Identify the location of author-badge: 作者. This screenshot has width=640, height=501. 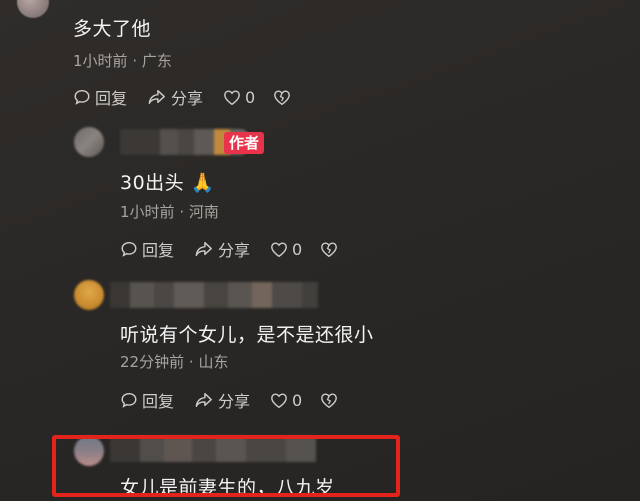
(244, 143).